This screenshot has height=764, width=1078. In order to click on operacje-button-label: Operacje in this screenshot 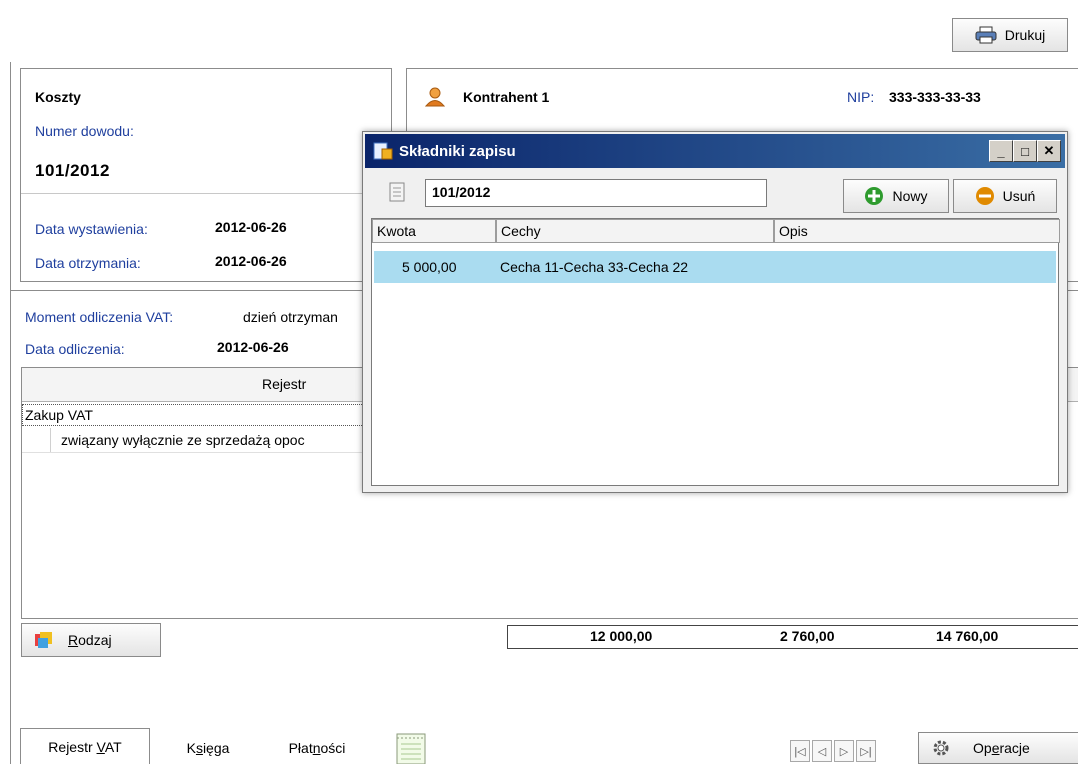, I will do `click(1001, 748)`.